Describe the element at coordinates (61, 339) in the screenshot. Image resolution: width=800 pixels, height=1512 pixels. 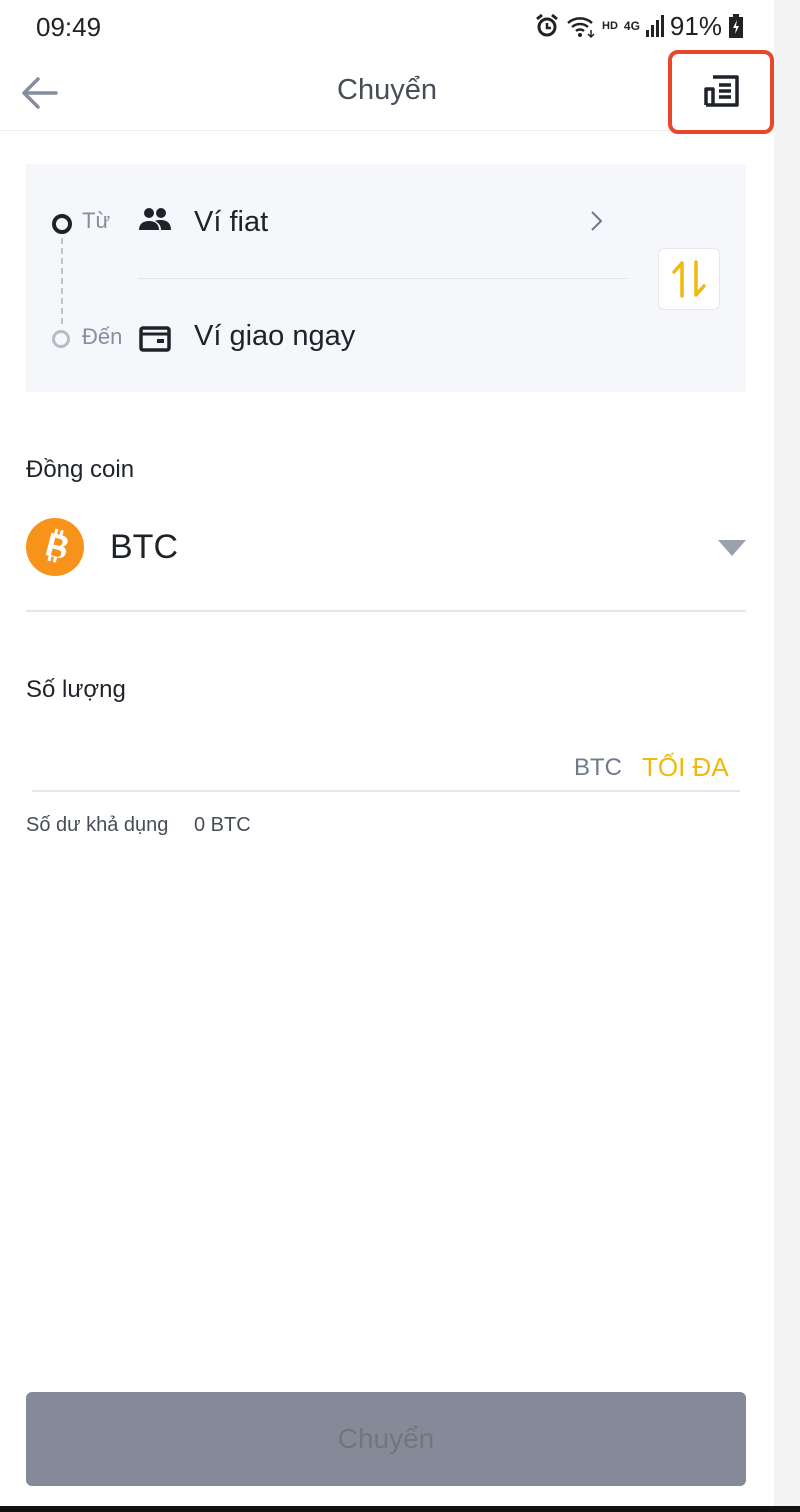
I see `to-dot` at that location.